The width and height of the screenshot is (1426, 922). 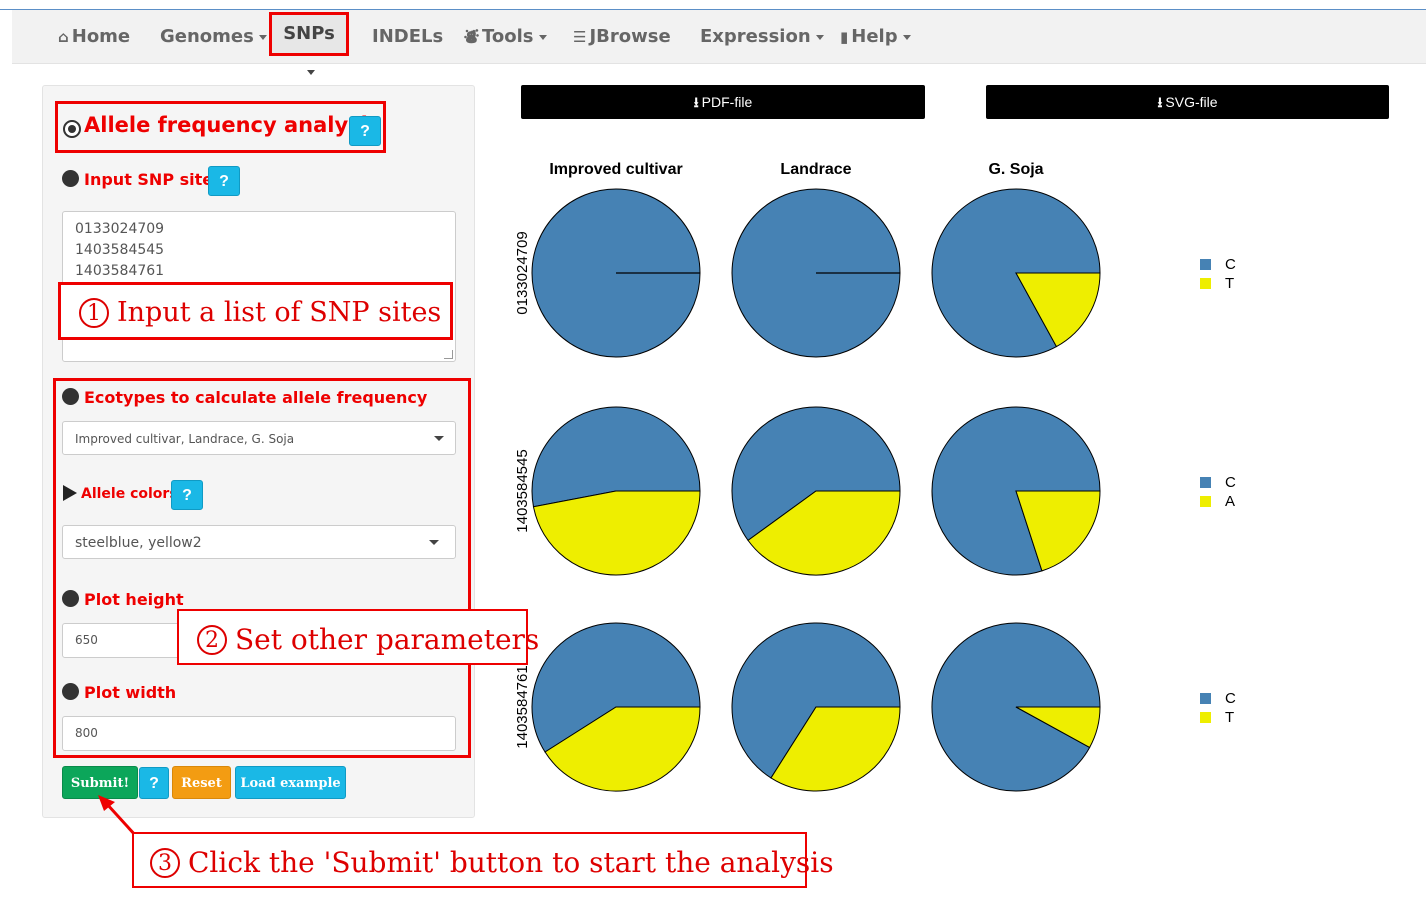 I want to click on column-label: G. Soja, so click(x=1015, y=169).